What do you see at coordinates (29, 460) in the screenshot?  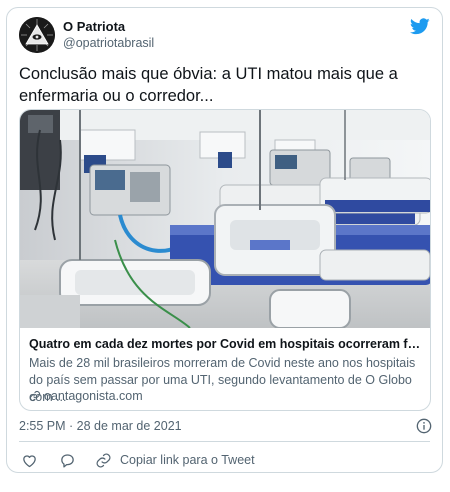 I see `heart-icon` at bounding box center [29, 460].